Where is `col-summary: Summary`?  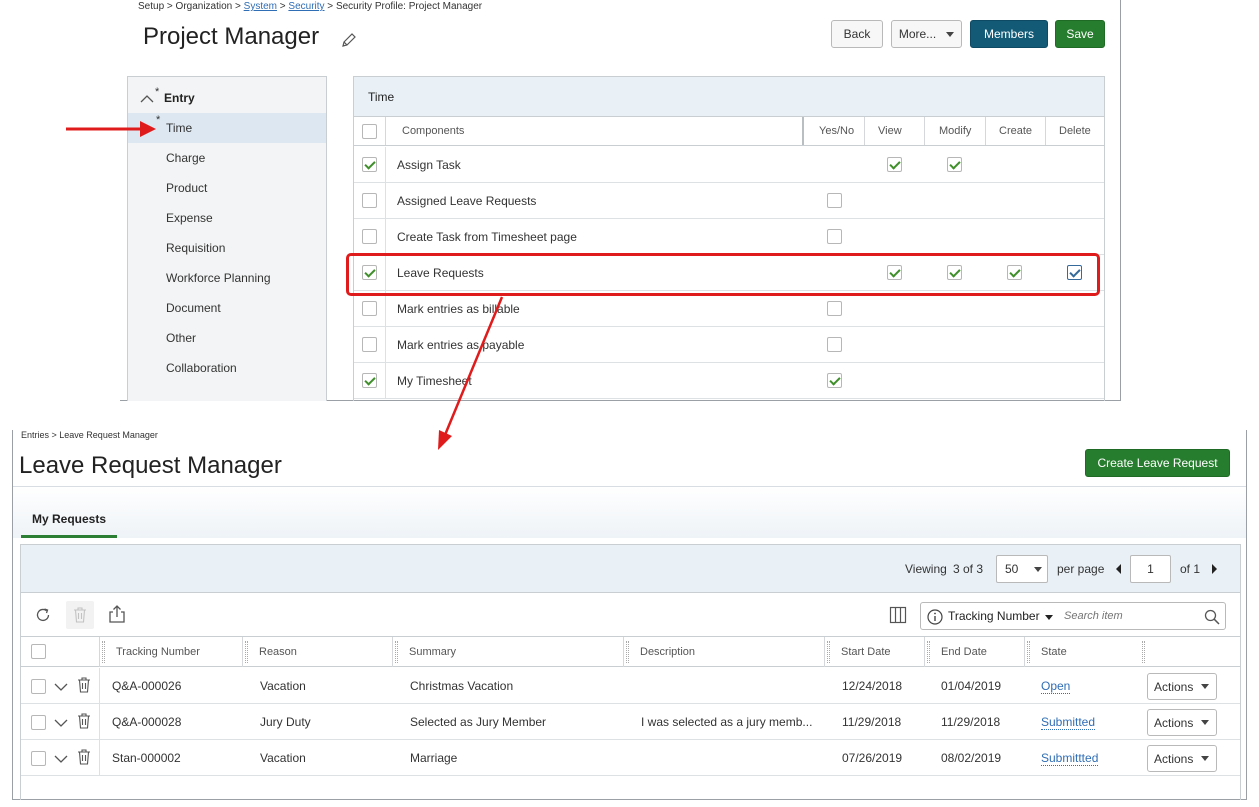
col-summary: Summary is located at coordinates (427, 652).